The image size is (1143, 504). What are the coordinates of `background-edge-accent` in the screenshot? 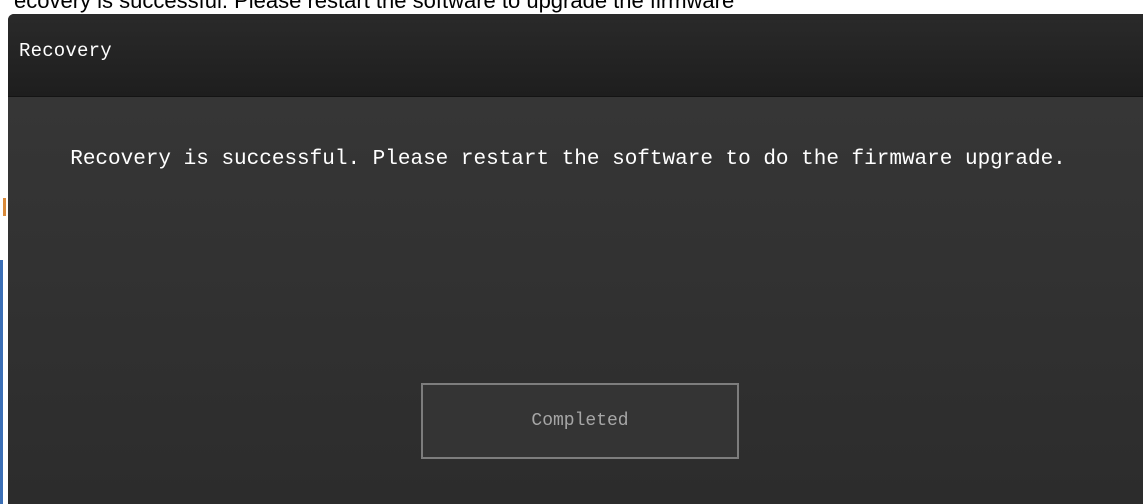 It's located at (4, 207).